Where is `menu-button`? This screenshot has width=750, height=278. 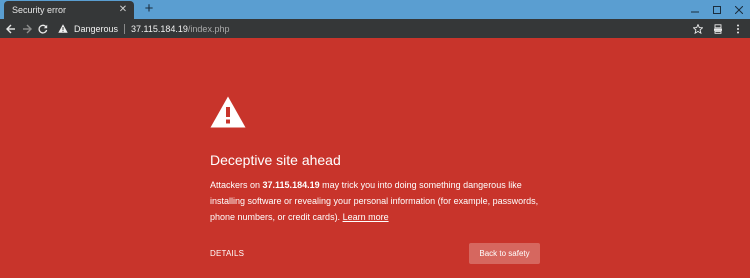 menu-button is located at coordinates (738, 29).